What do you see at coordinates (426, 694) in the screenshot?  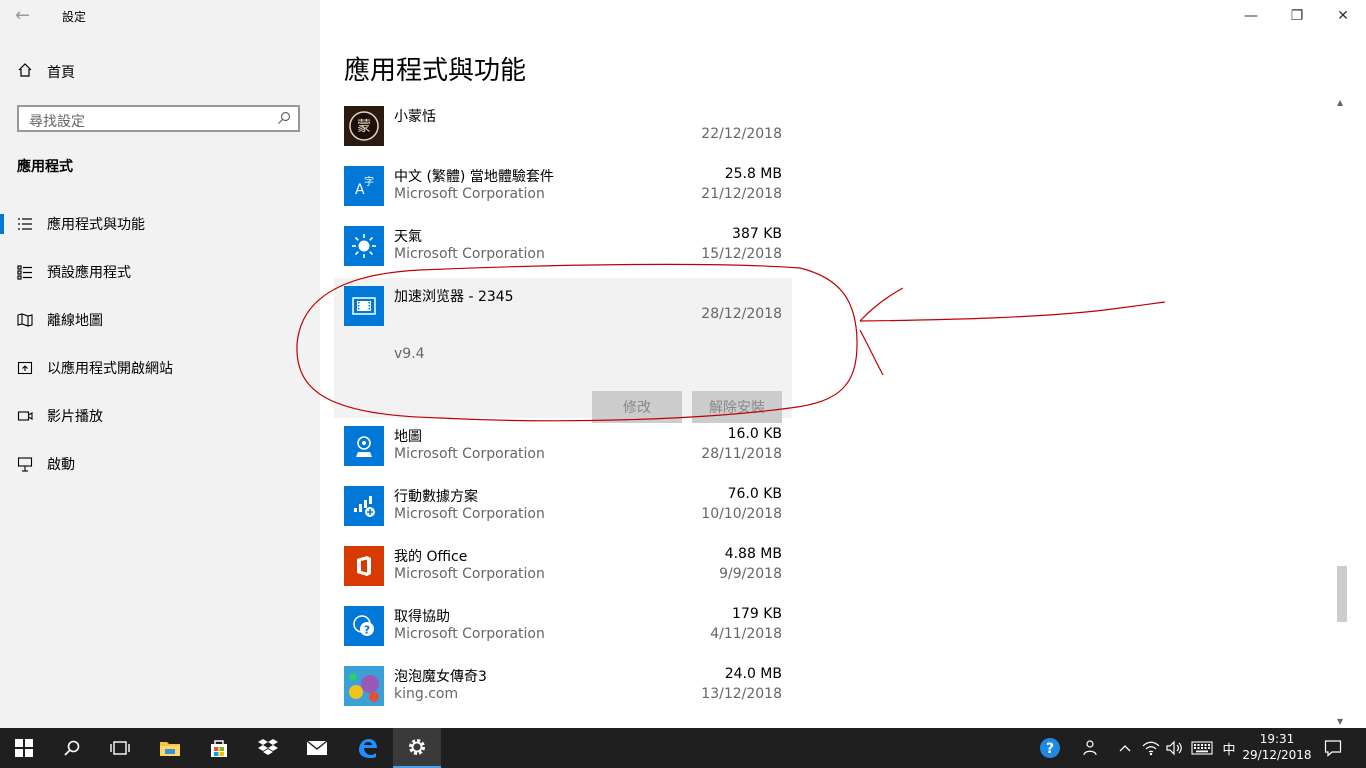 I see `app-publisher: king.com` at bounding box center [426, 694].